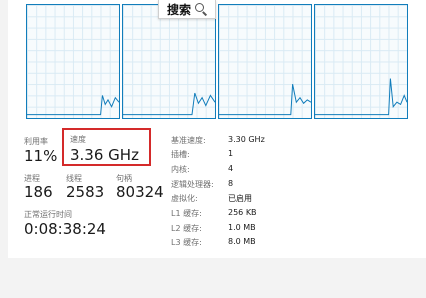 Image resolution: width=426 pixels, height=298 pixels. Describe the element at coordinates (180, 169) in the screenshot. I see `spec-key-cores: 内核:` at that location.